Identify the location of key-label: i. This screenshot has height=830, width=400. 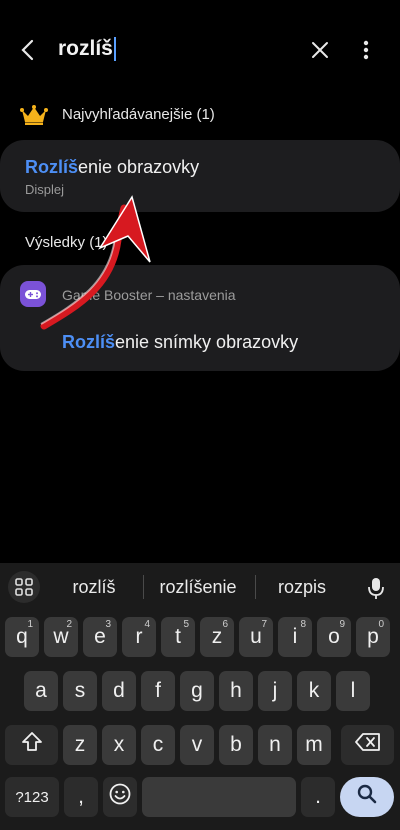
(295, 636).